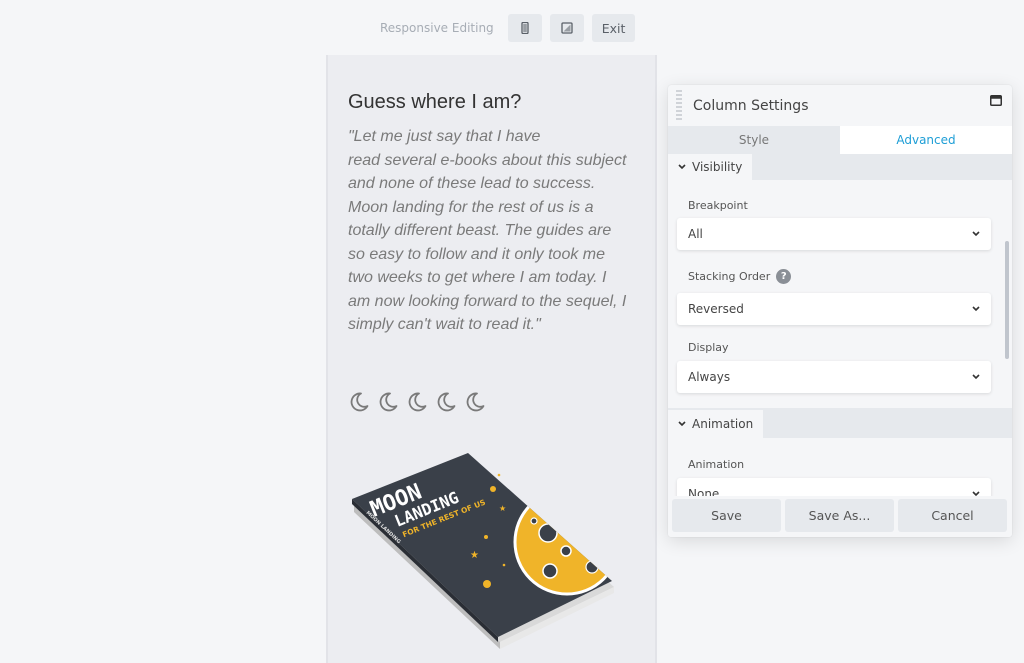 This screenshot has width=1024, height=663. I want to click on moon-rating, so click(417, 402).